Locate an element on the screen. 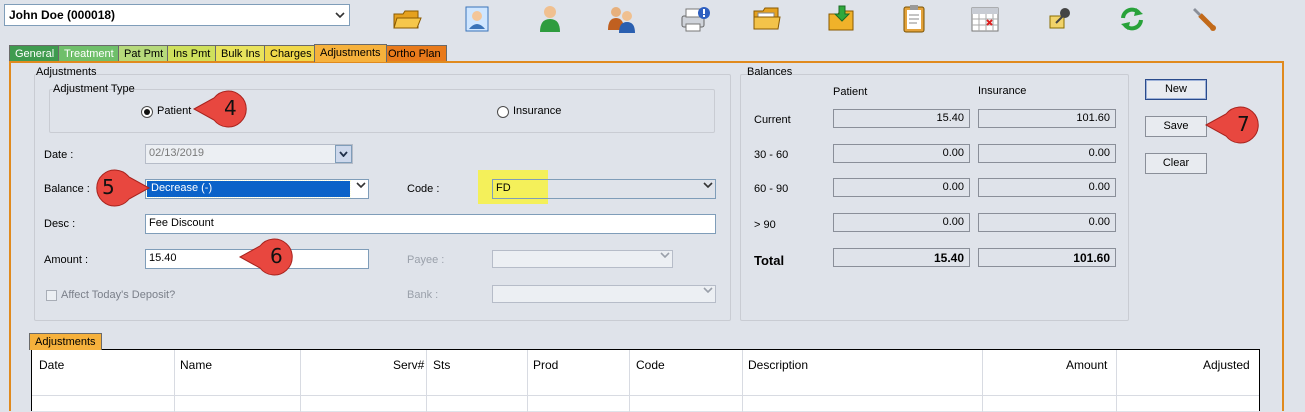 This screenshot has width=1305, height=412. affect-deposit-label: Affect Today's Deposit? is located at coordinates (118, 295).